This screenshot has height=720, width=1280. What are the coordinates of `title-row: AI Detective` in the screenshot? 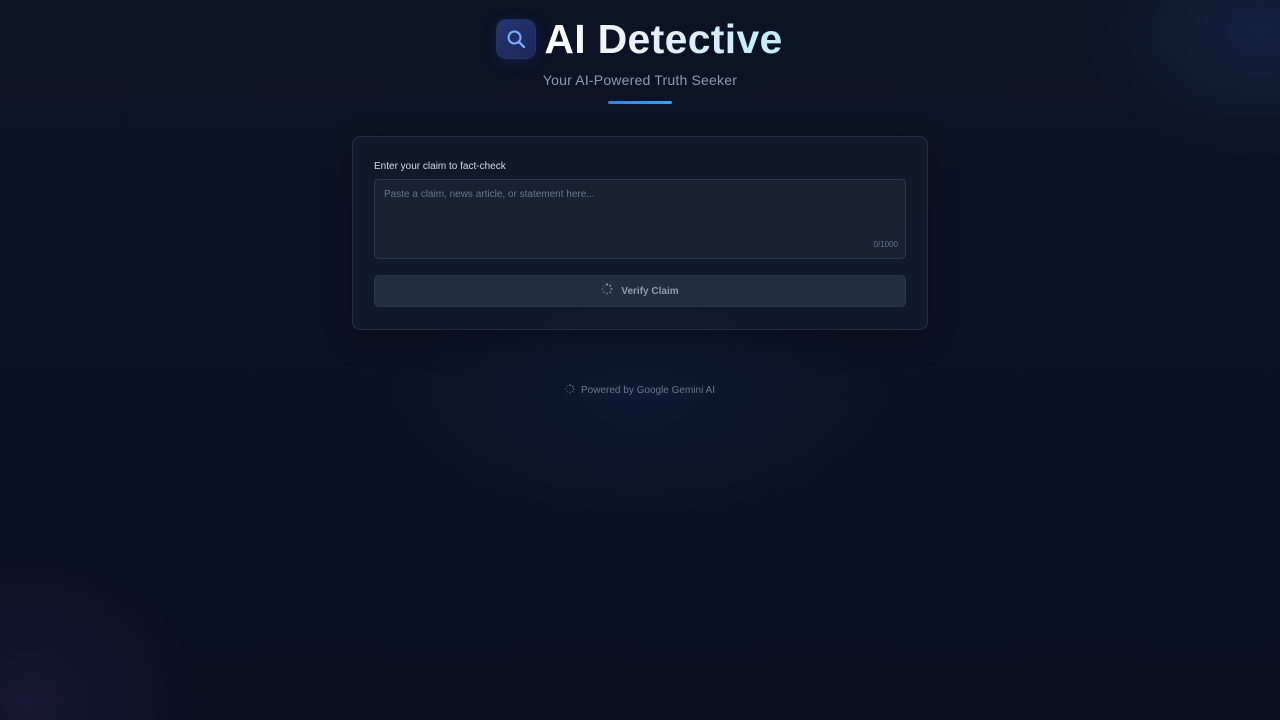 It's located at (640, 39).